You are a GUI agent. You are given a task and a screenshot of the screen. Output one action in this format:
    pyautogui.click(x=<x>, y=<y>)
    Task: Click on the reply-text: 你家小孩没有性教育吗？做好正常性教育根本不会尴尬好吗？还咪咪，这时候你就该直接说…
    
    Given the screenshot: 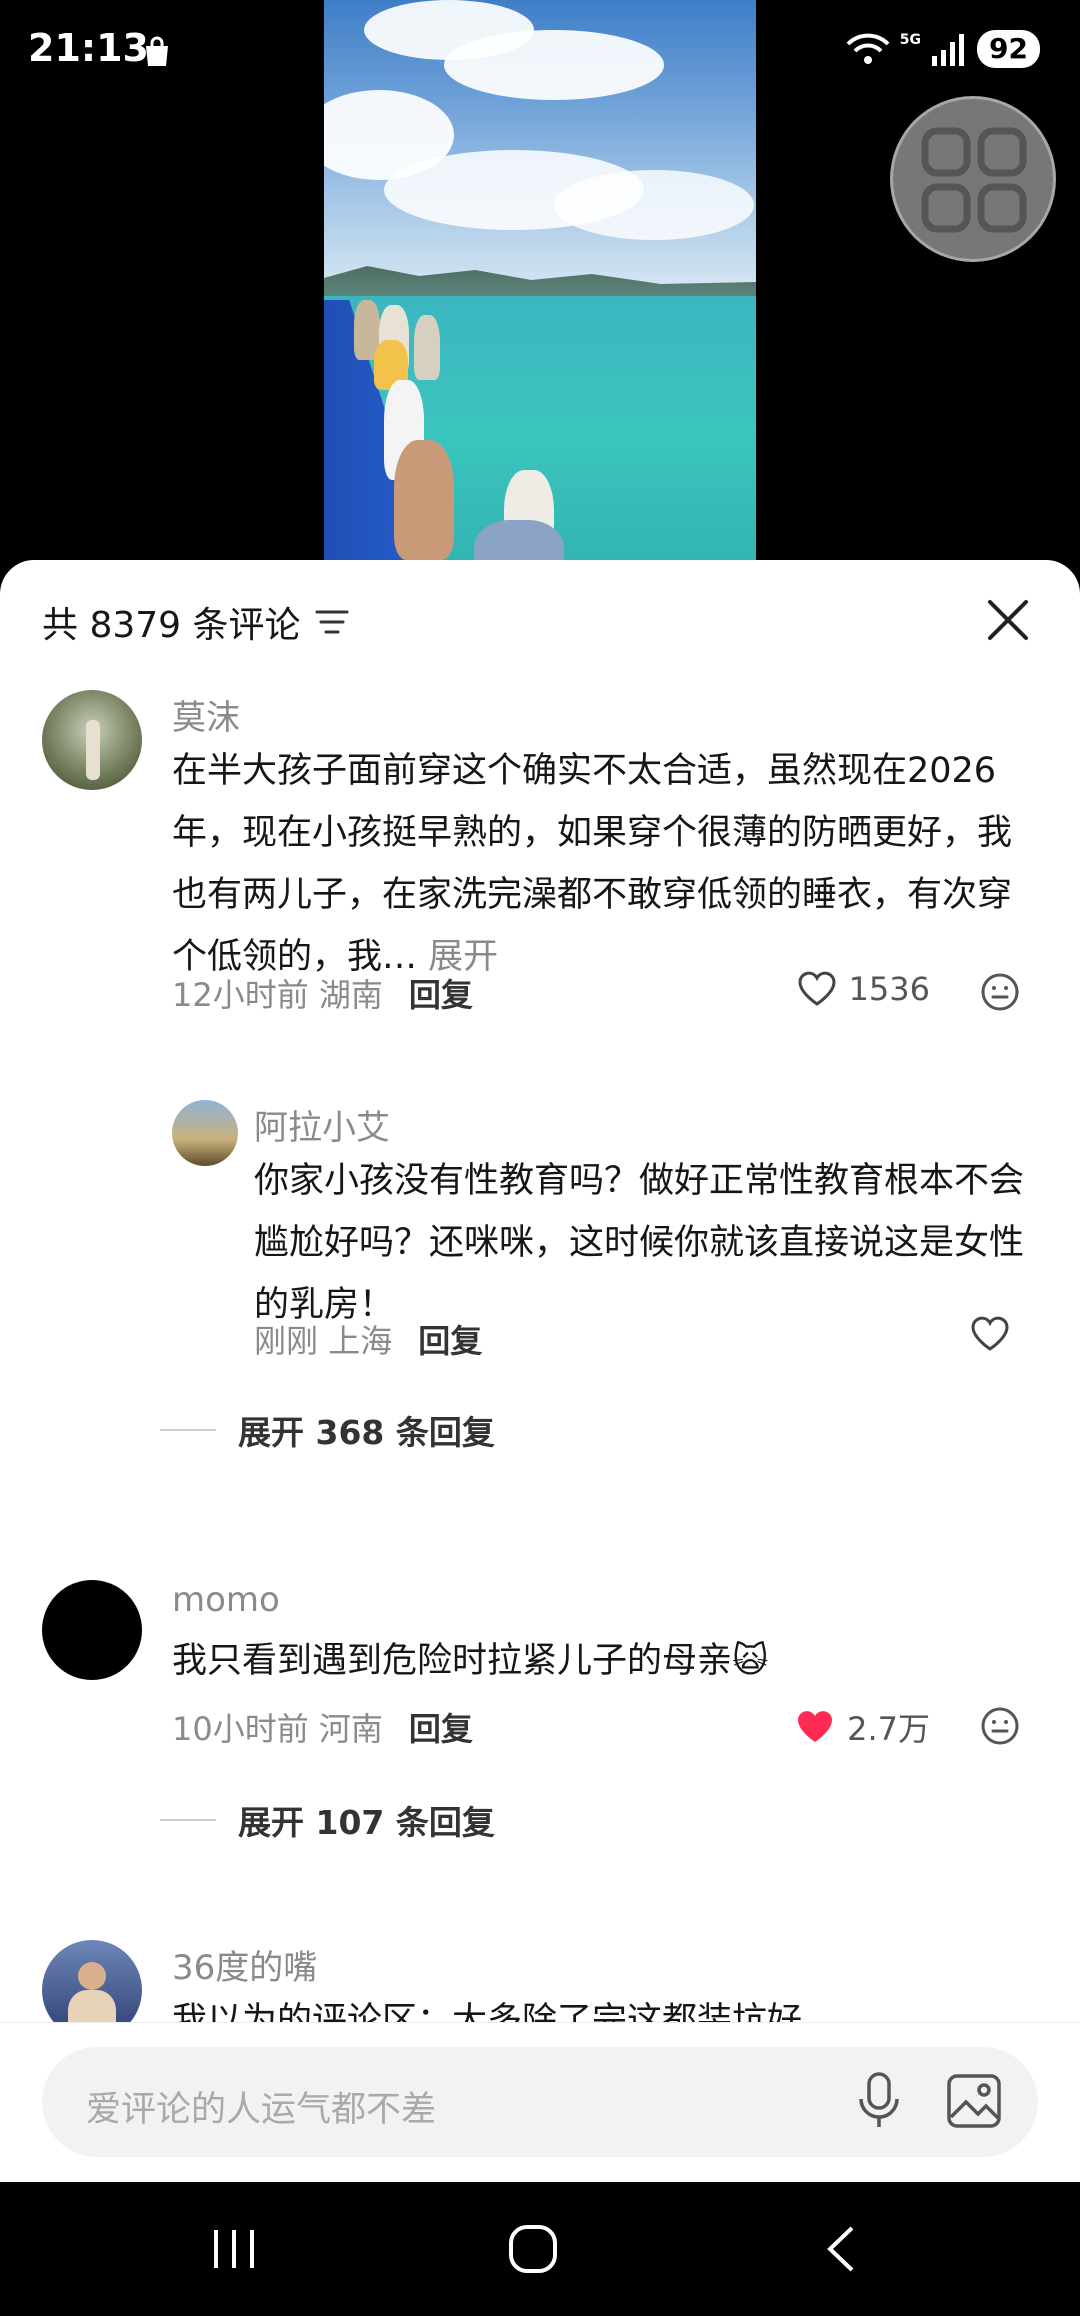 What is the action you would take?
    pyautogui.click(x=639, y=1243)
    